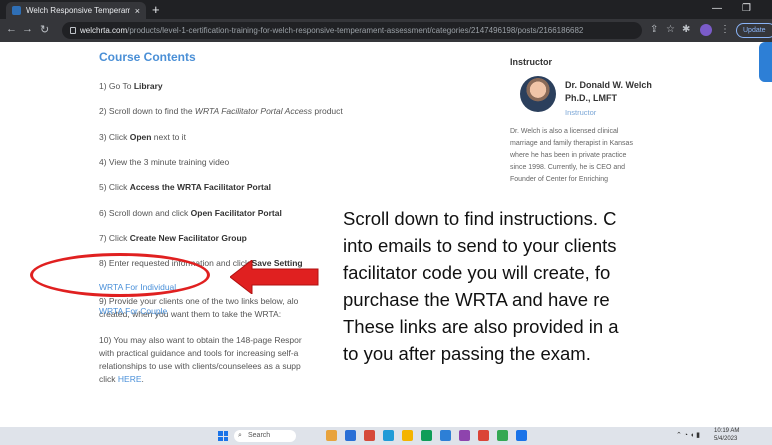 The width and height of the screenshot is (772, 445). What do you see at coordinates (120, 275) in the screenshot?
I see `red-highlight-oval` at bounding box center [120, 275].